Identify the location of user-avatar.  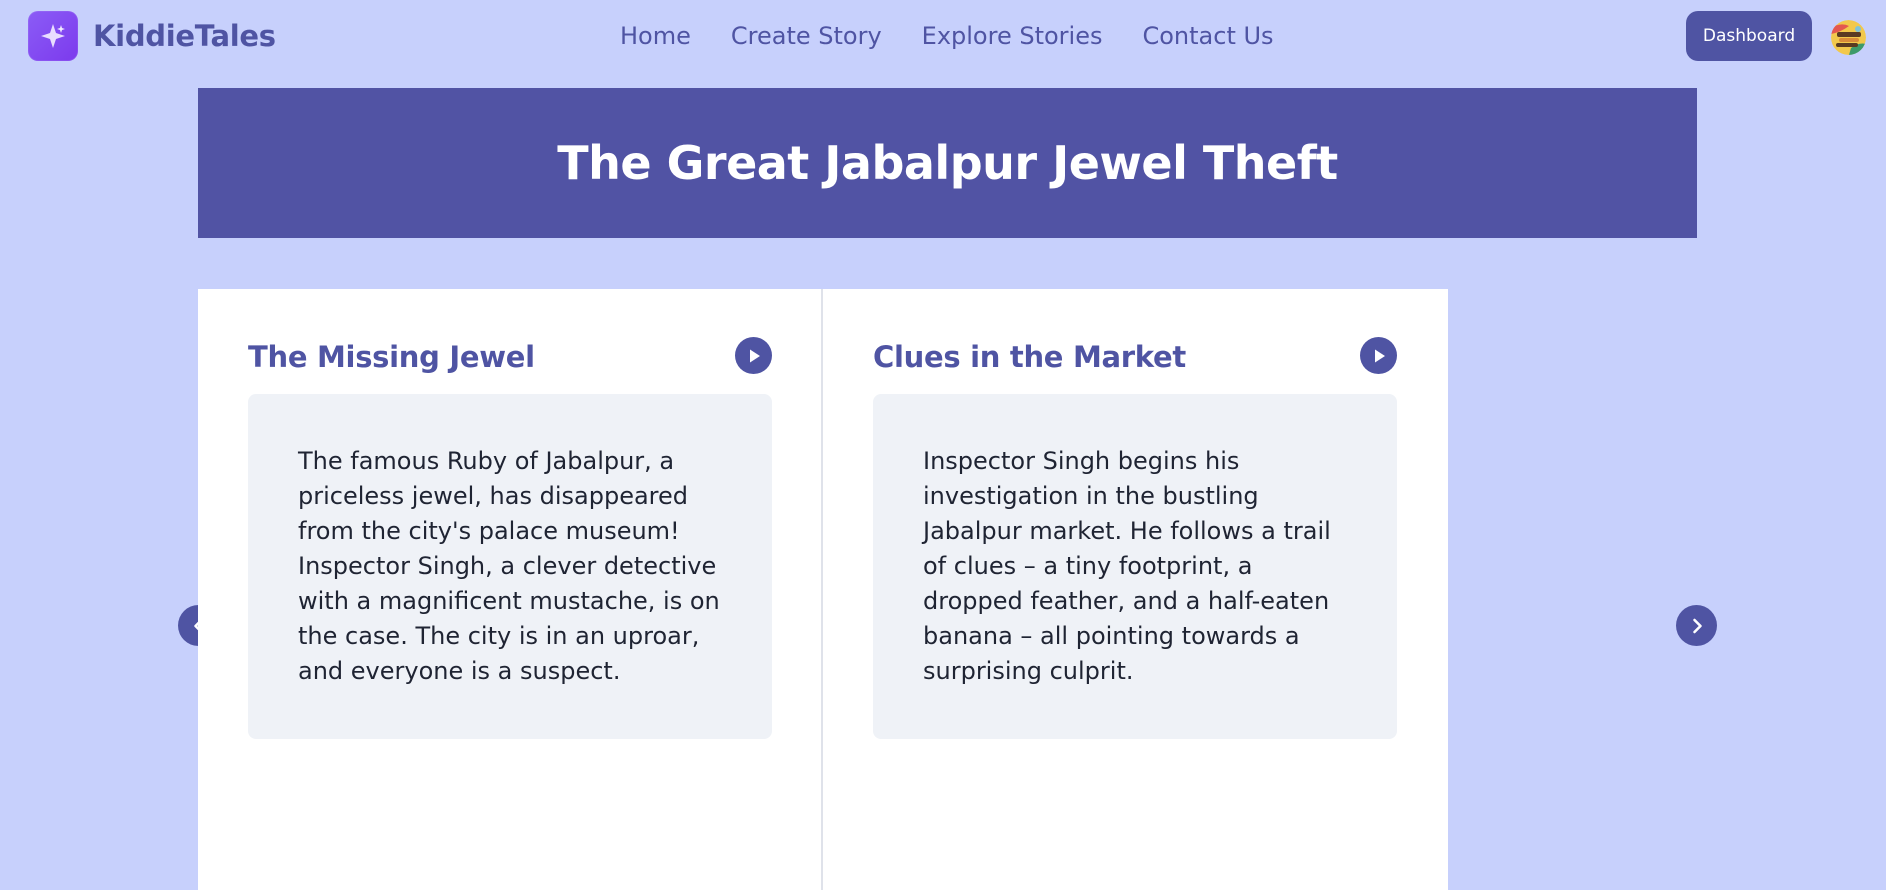
(1848, 37).